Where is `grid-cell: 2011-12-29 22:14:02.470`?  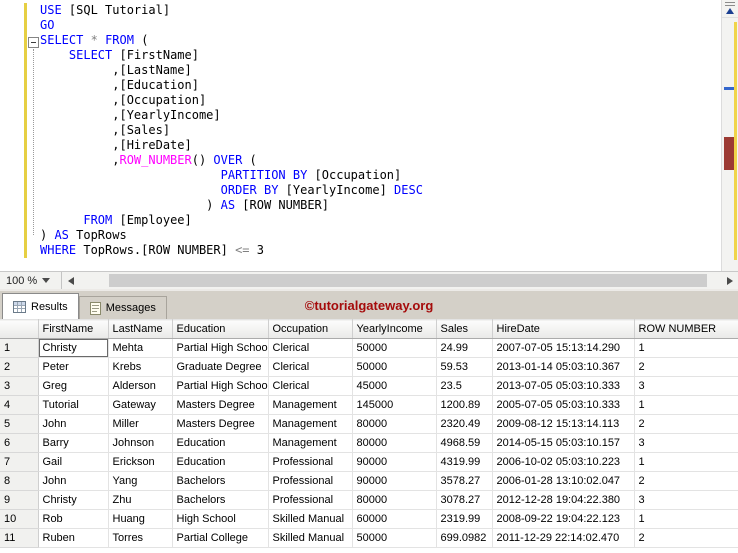 grid-cell: 2011-12-29 22:14:02.470 is located at coordinates (563, 538).